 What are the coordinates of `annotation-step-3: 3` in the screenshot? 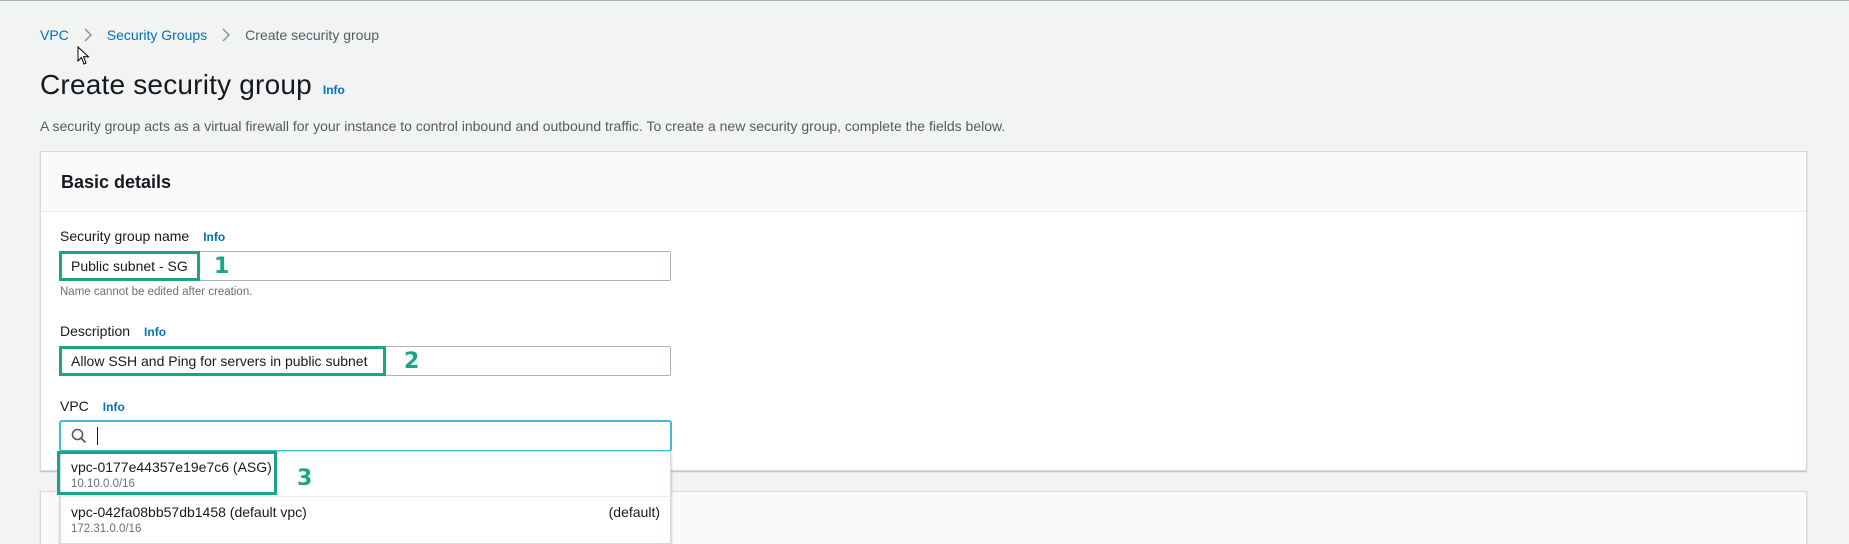 It's located at (305, 478).